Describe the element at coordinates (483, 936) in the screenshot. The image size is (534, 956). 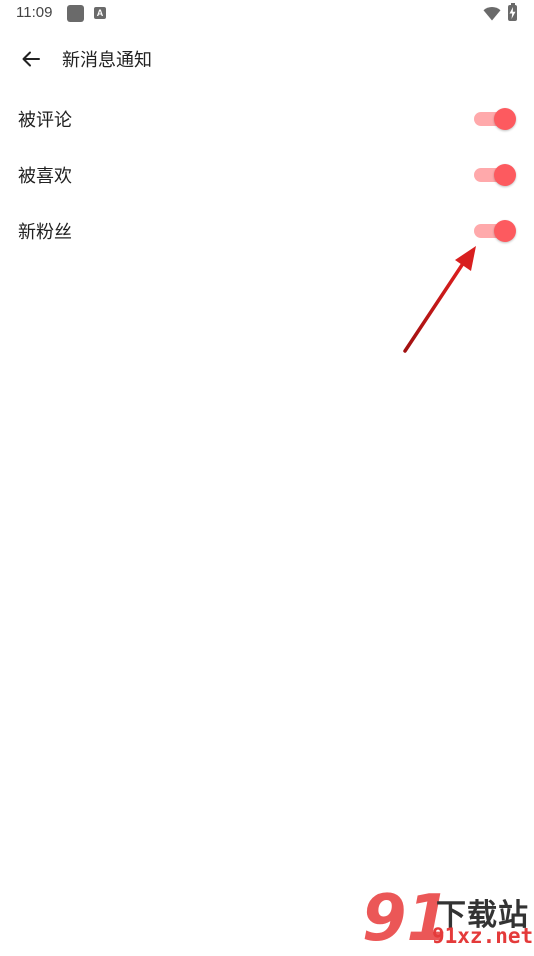
I see `watermark-url: 91xz.net` at that location.